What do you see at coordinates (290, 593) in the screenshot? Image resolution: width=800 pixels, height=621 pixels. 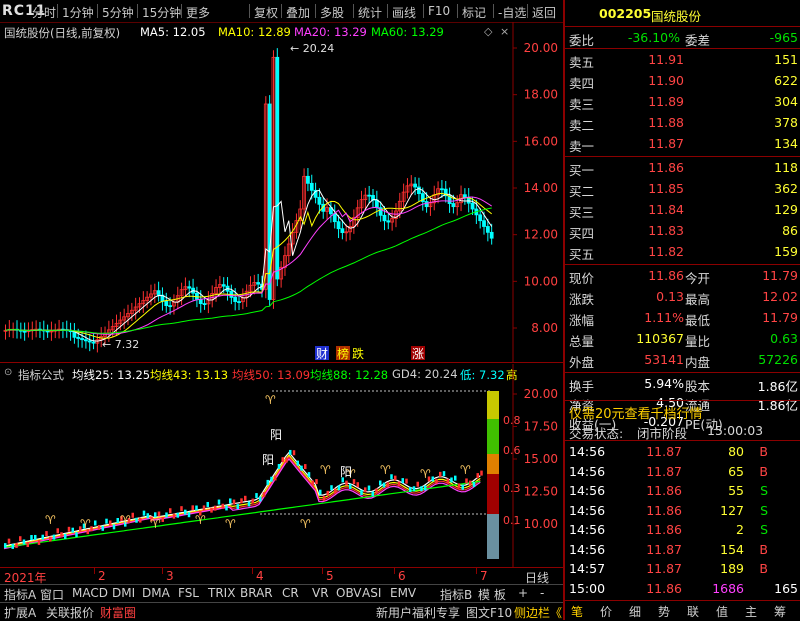 I see `indicator-tab: CR` at bounding box center [290, 593].